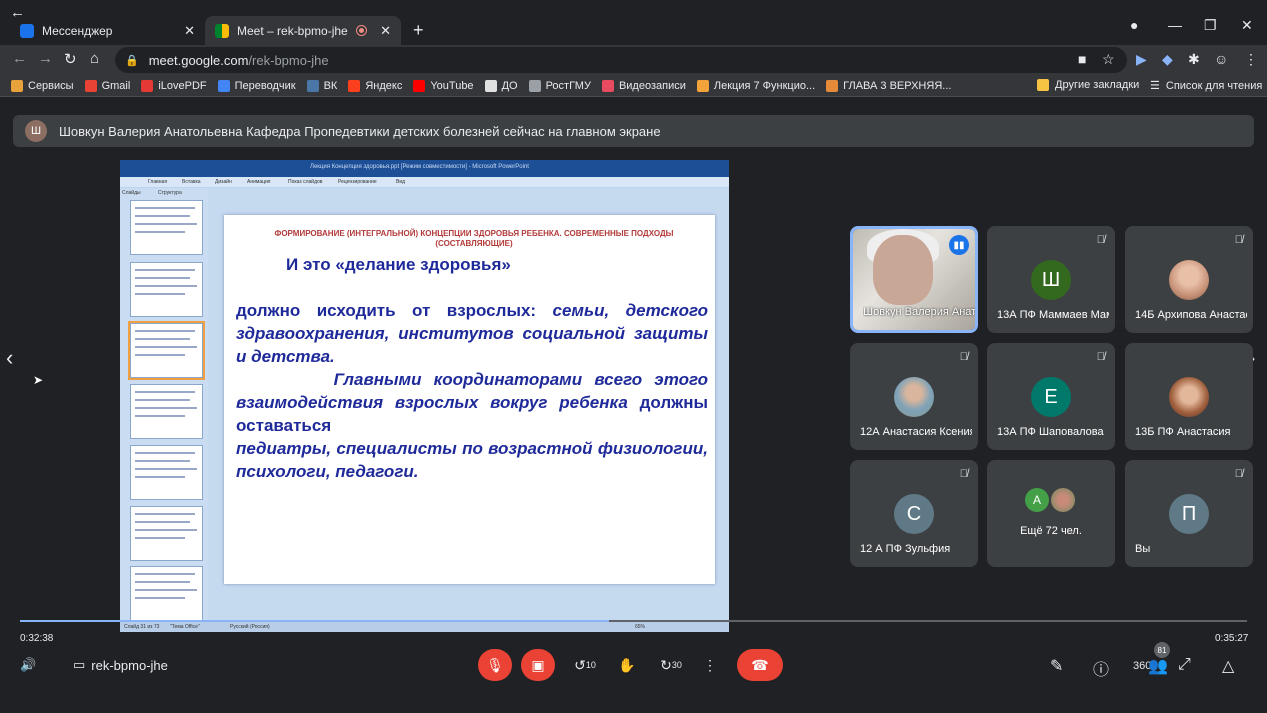 This screenshot has width=1267, height=713. What do you see at coordinates (1183, 432) in the screenshot?
I see `participant-name: 13Б ПФ Анастасия` at bounding box center [1183, 432].